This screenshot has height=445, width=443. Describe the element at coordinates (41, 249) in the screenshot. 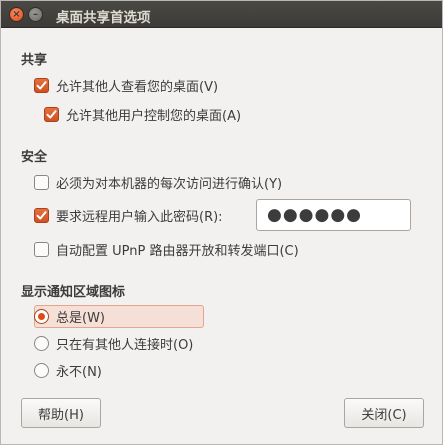

I see `upnp-checkbox` at that location.